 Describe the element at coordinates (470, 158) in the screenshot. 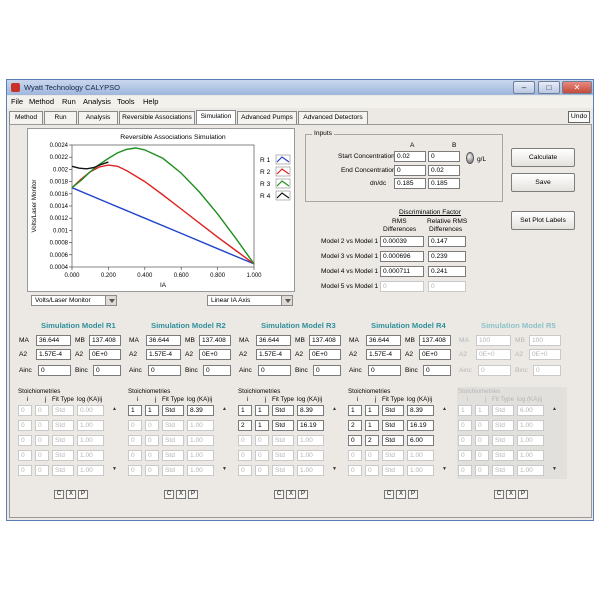

I see `unit-knob` at that location.